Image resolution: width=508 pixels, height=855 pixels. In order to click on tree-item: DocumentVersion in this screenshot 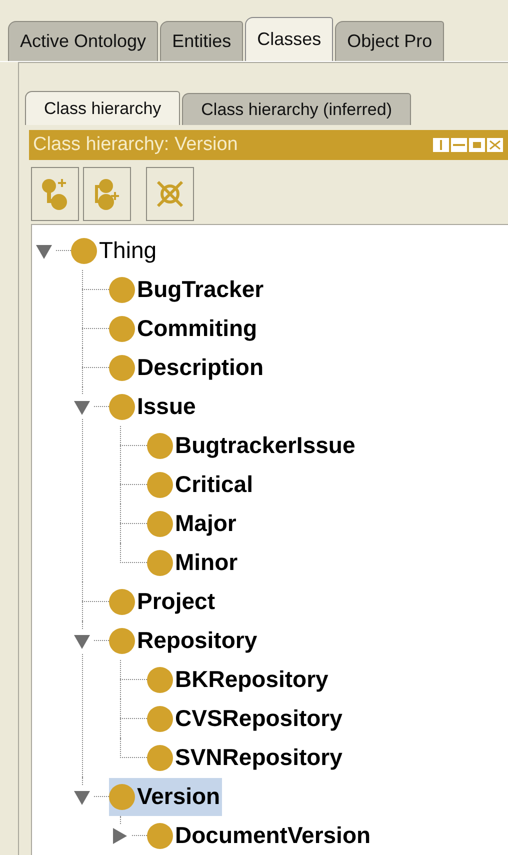, I will do `click(260, 835)`.